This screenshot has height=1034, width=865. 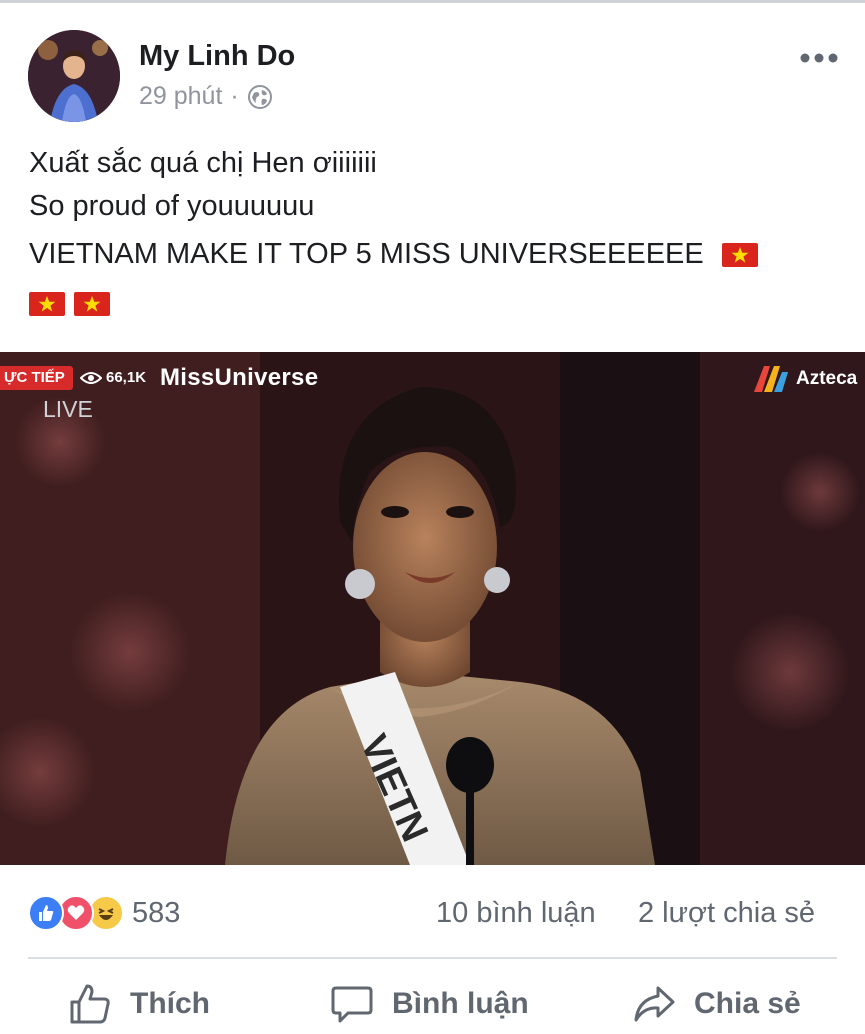 I want to click on reaction-count: 583, so click(x=156, y=912).